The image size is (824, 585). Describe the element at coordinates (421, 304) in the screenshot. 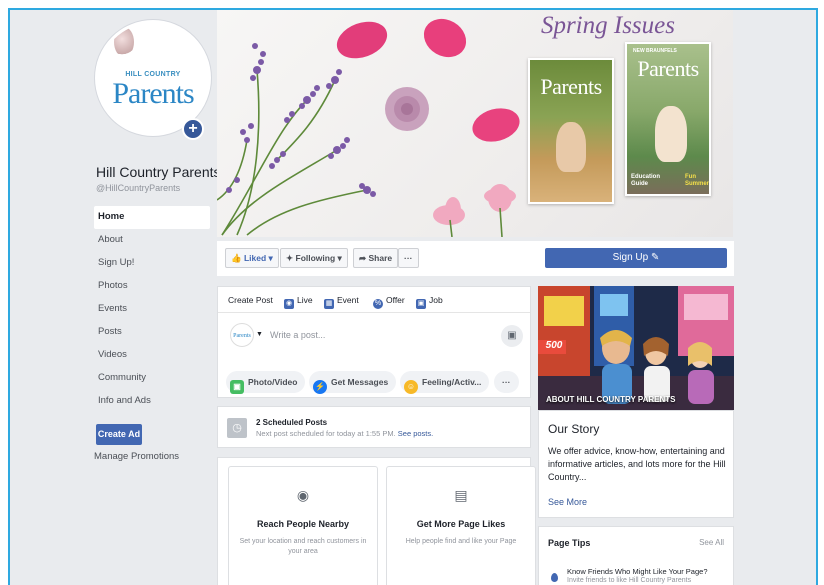

I see `briefcase-icon: ▣` at that location.